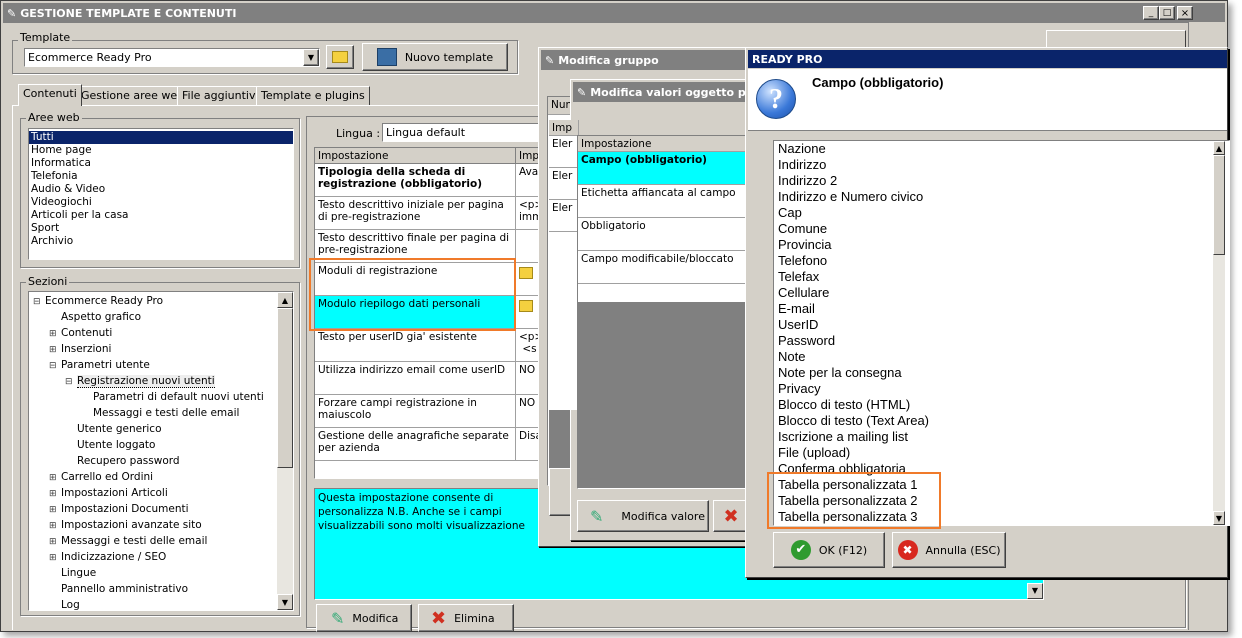 This screenshot has width=1242, height=638. I want to click on aree-web-item: Home page, so click(161, 150).